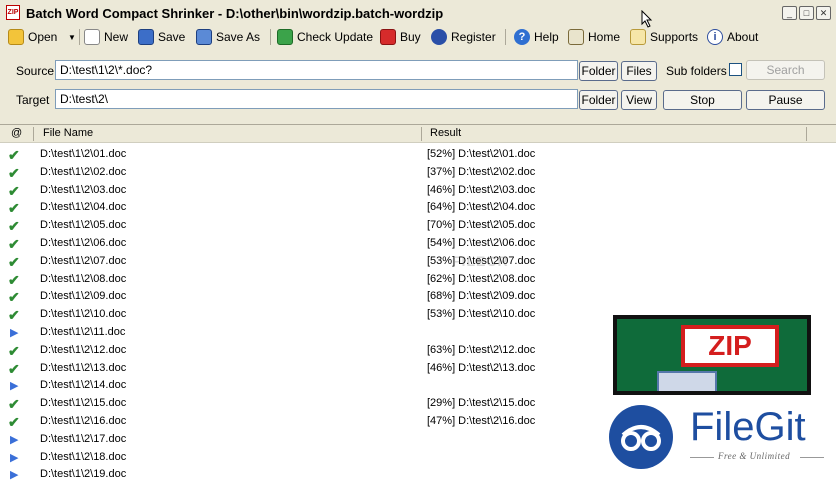  I want to click on save-as-button: Save As, so click(228, 37).